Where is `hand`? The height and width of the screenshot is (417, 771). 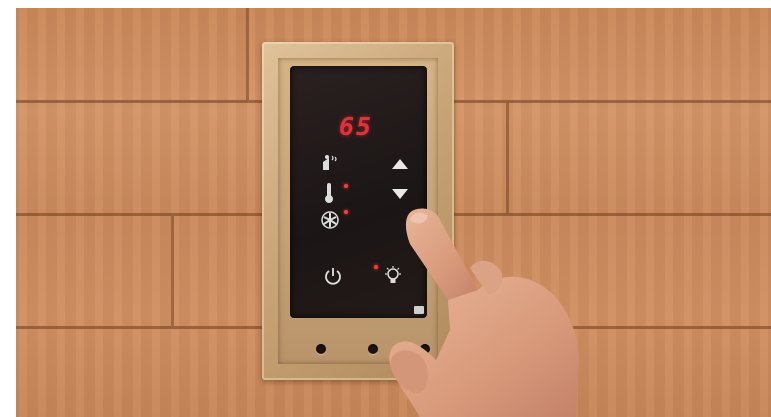
hand is located at coordinates (484, 312).